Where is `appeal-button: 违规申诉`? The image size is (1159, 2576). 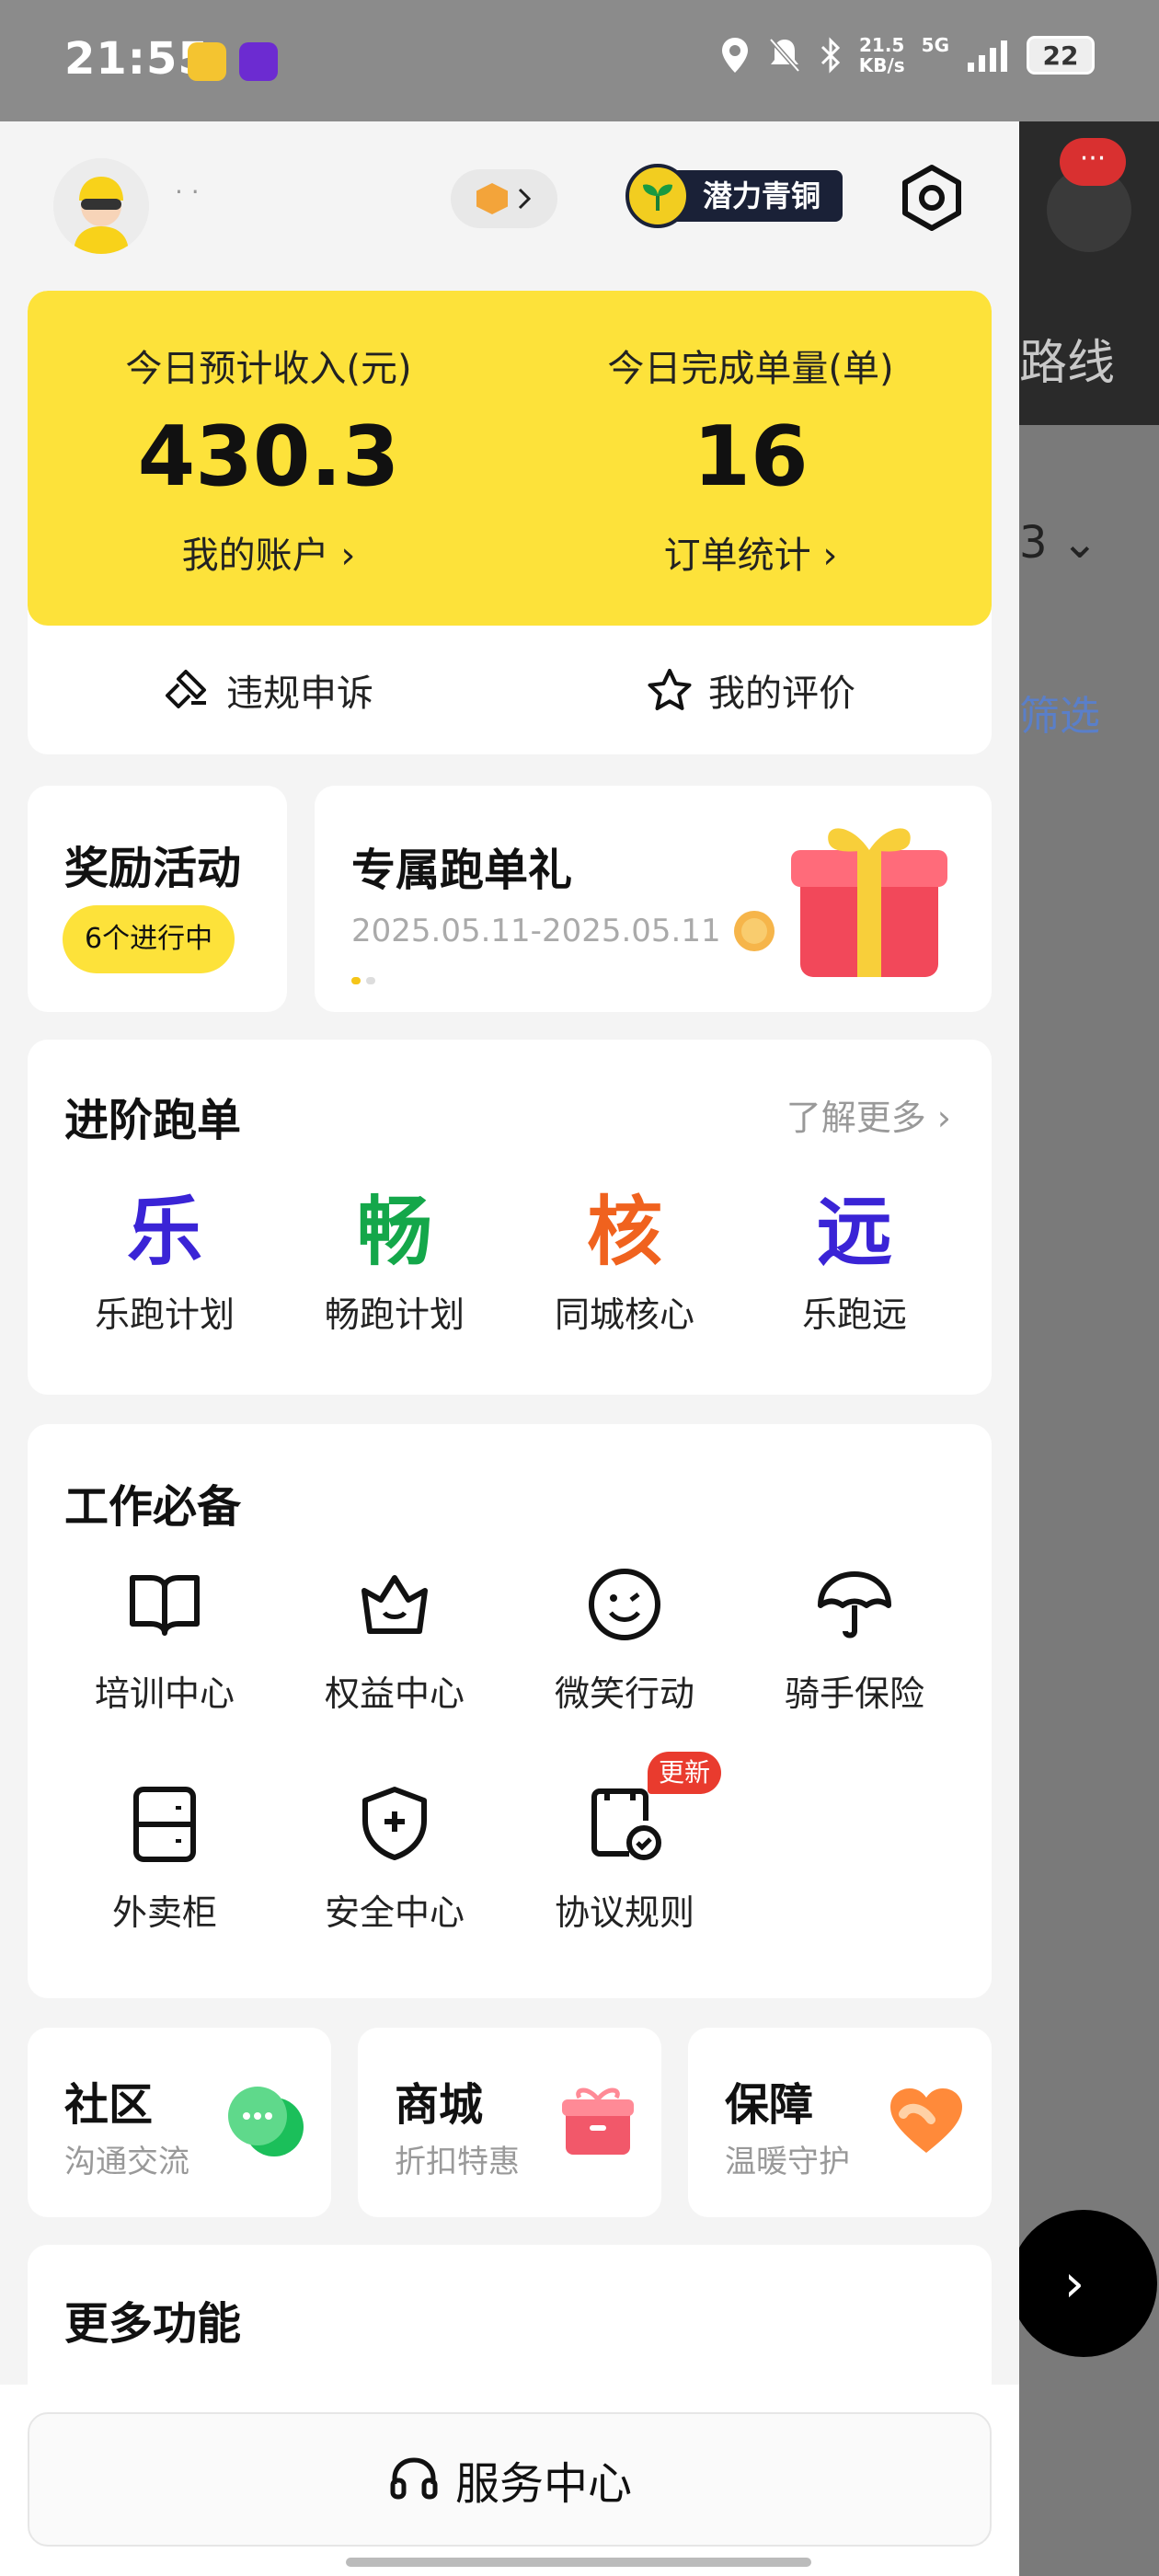
appeal-button: 违规申诉 is located at coordinates (269, 690).